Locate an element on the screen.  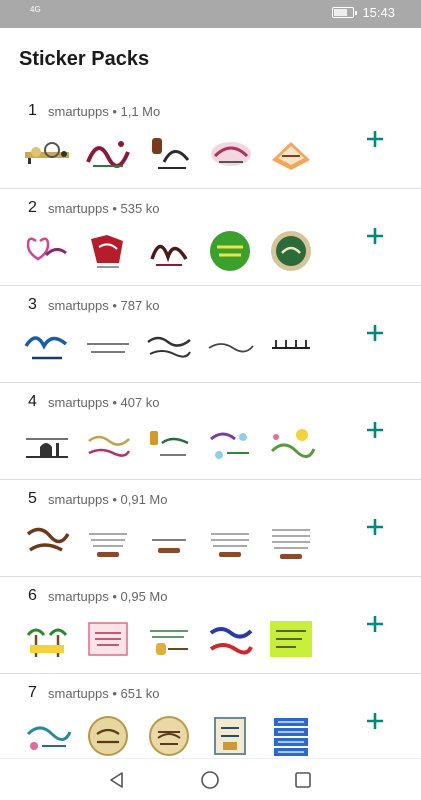
recents-button is located at coordinates (303, 780).